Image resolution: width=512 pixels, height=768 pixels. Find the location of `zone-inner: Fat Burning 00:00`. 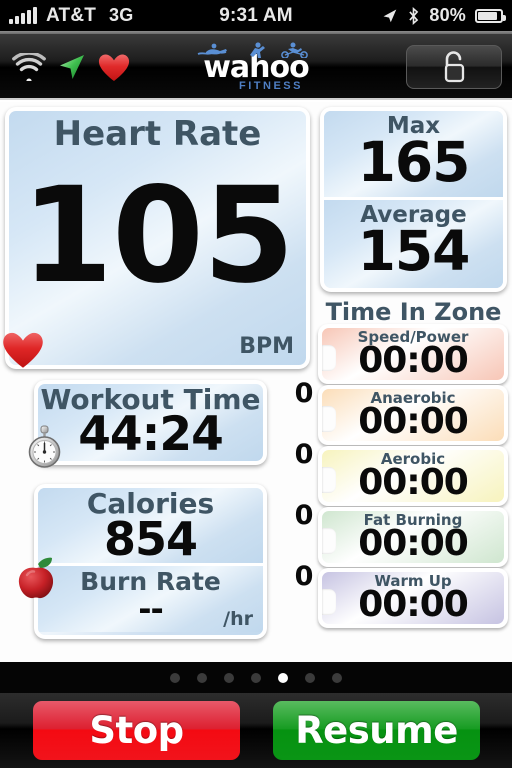

zone-inner: Fat Burning 00:00 is located at coordinates (413, 537).